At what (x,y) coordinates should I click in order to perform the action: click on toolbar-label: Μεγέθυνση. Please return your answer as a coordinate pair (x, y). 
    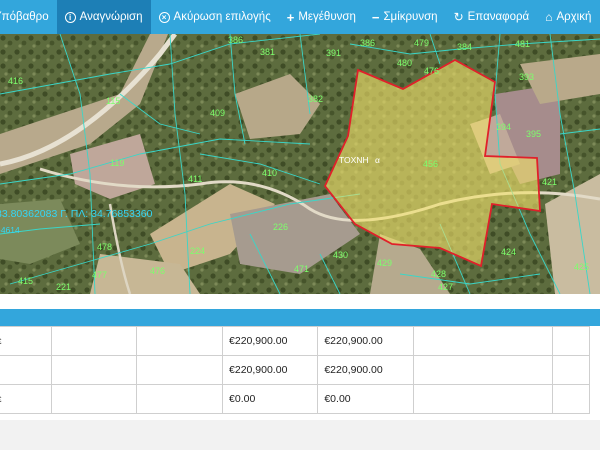
    Looking at the image, I should click on (327, 17).